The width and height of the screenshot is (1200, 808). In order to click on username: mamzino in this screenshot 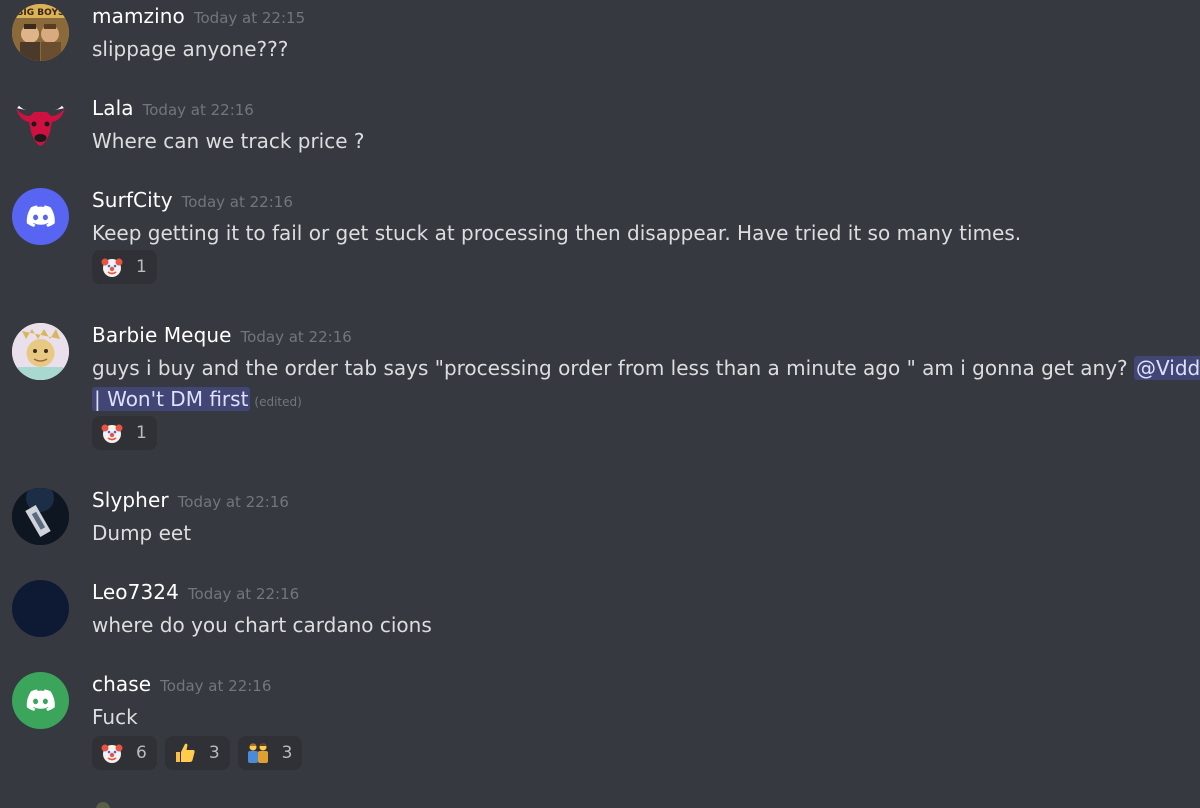, I will do `click(138, 16)`.